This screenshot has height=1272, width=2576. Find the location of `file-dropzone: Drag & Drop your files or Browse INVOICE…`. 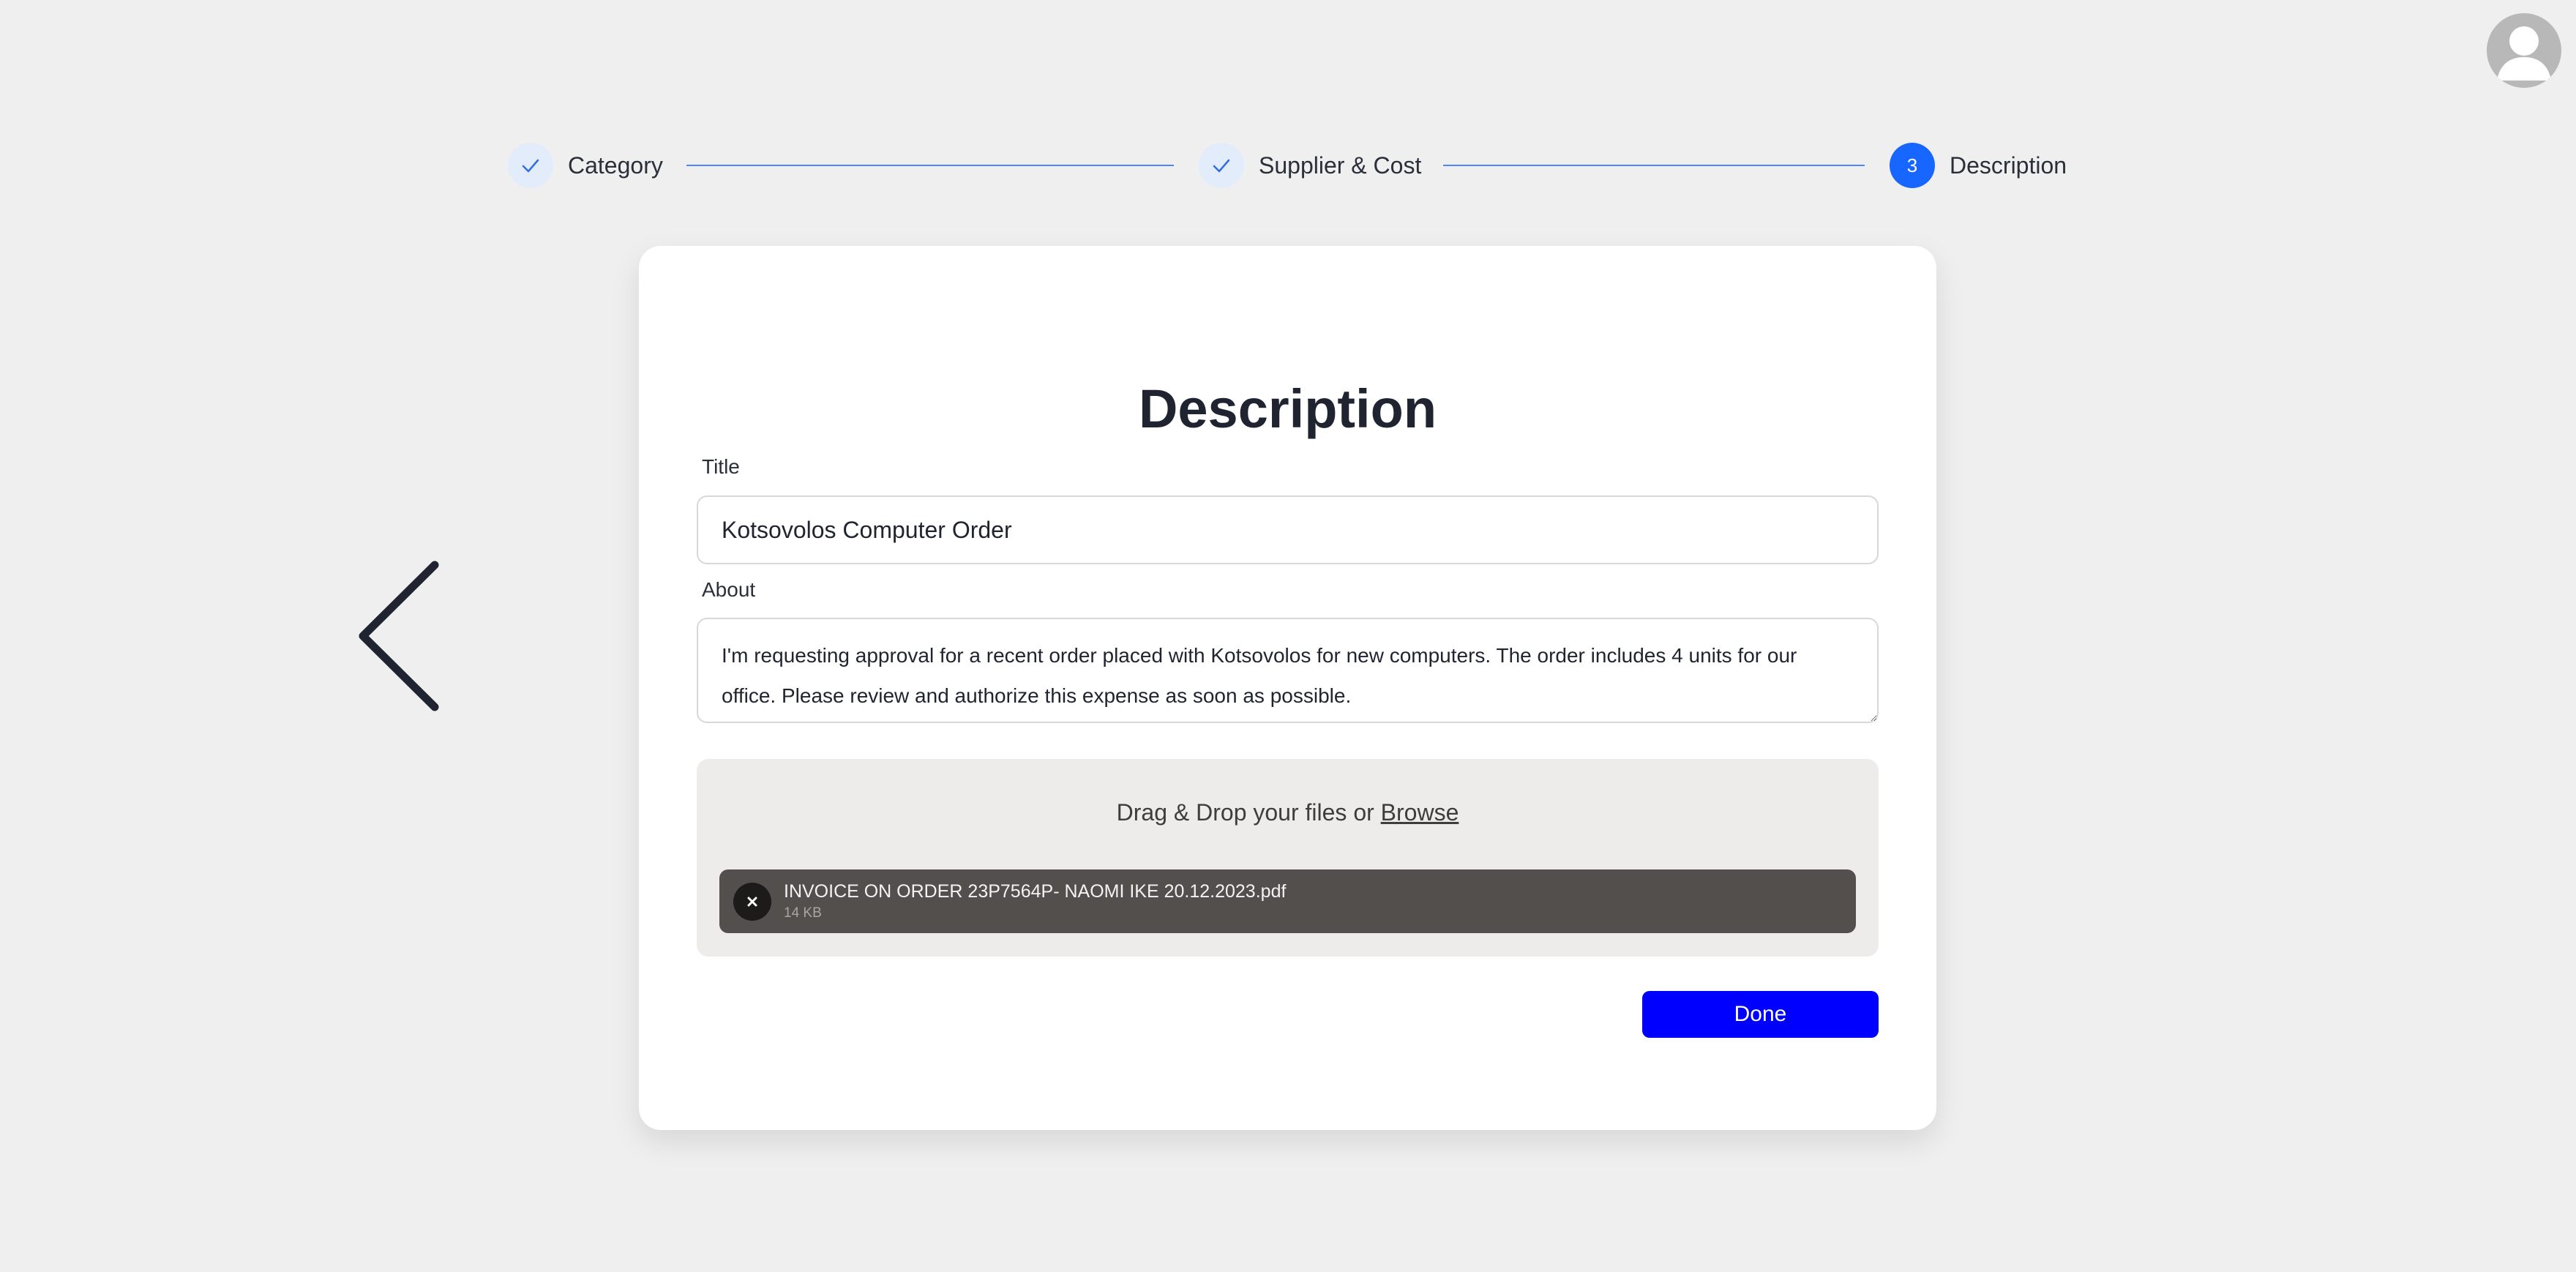

file-dropzone: Drag & Drop your files or Browse INVOICE… is located at coordinates (1288, 858).